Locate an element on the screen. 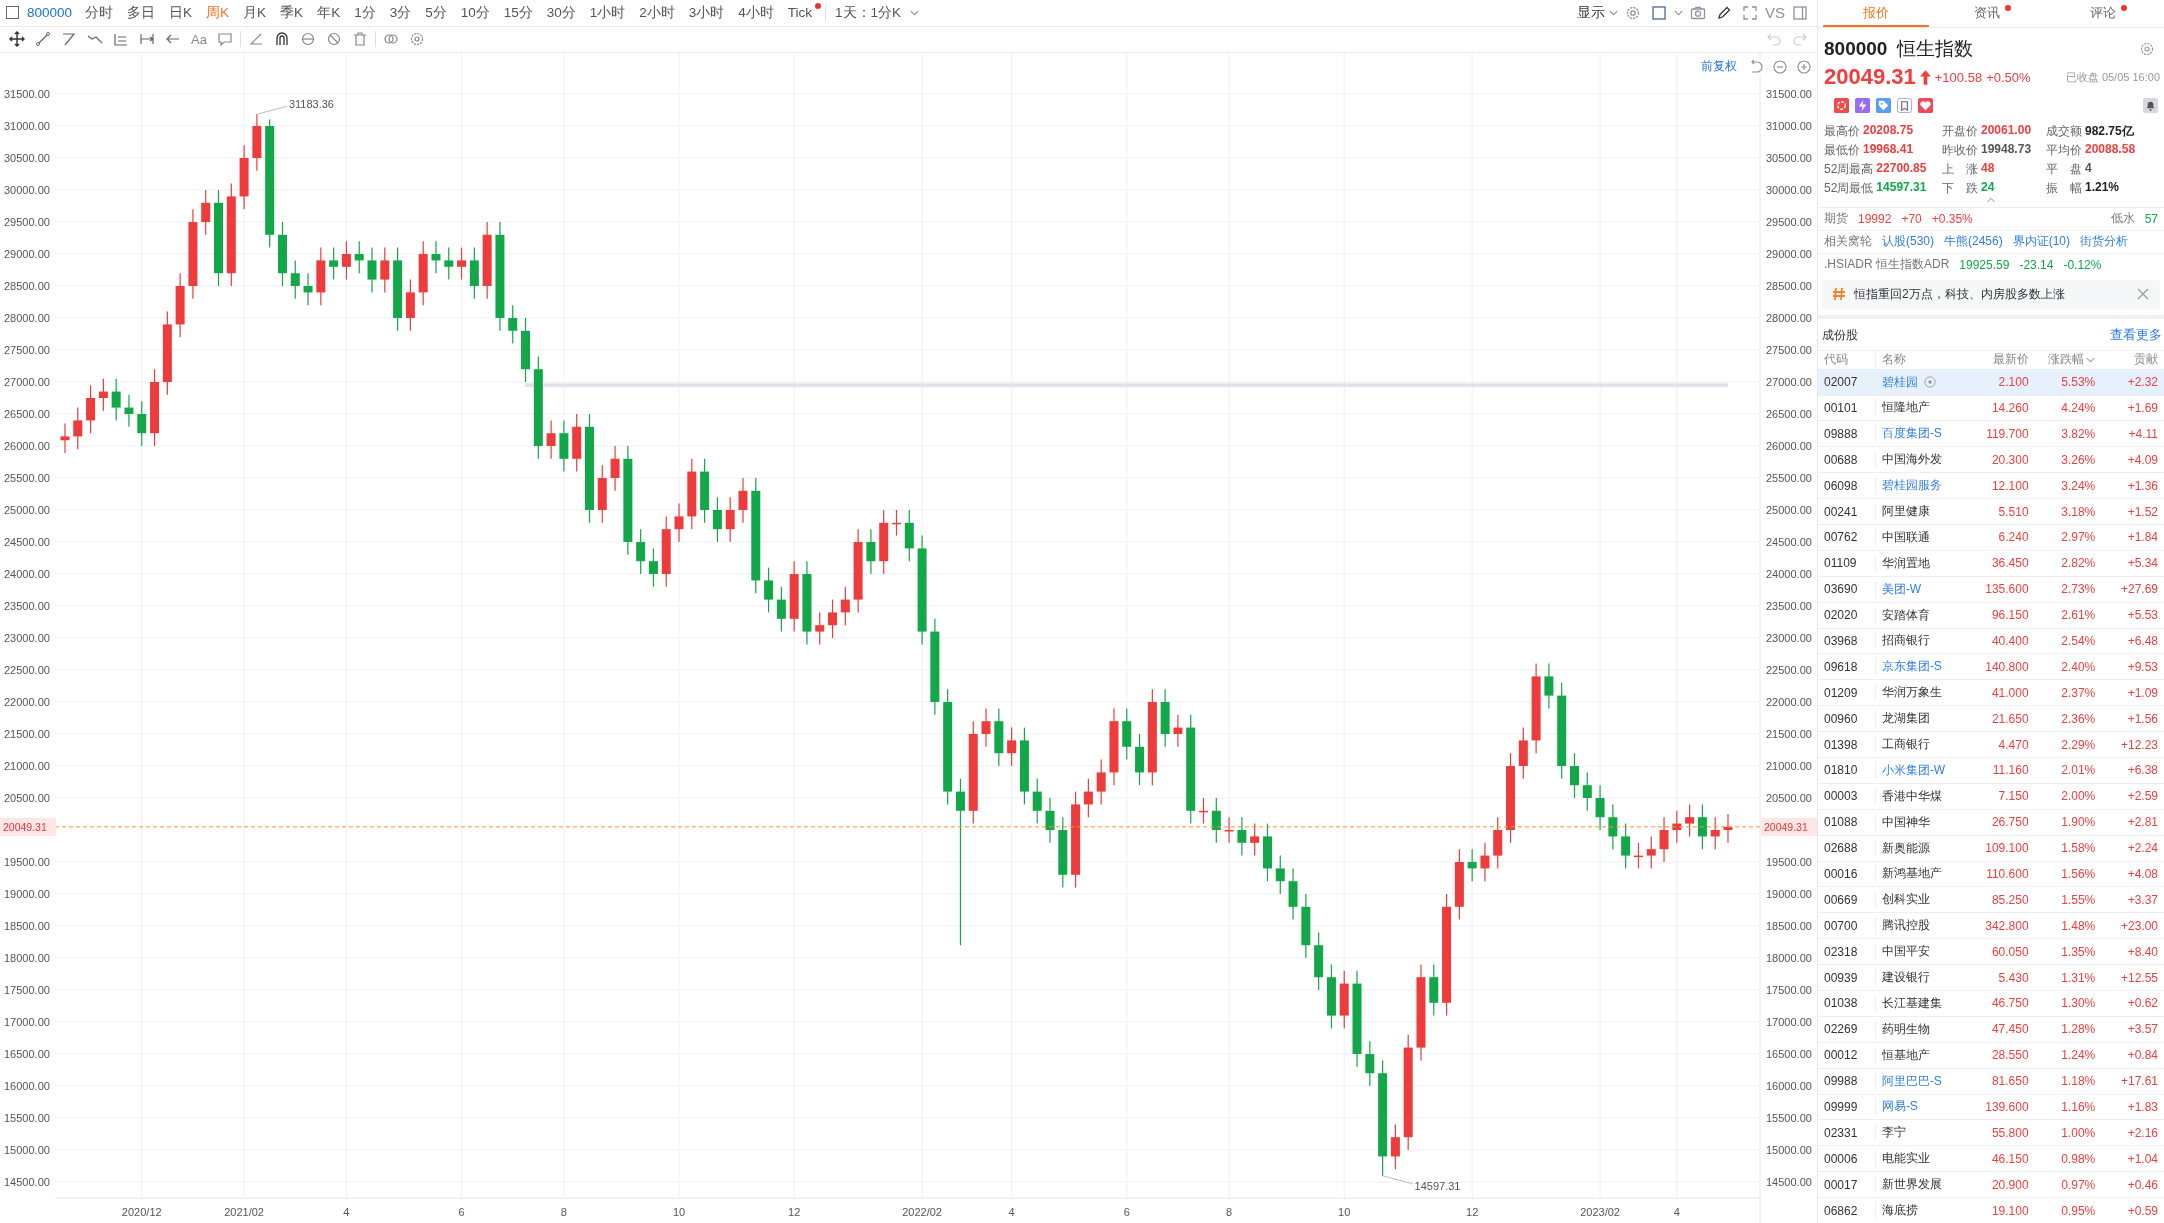  stock-name-cell: 香港中华煤 is located at coordinates (1911, 796).